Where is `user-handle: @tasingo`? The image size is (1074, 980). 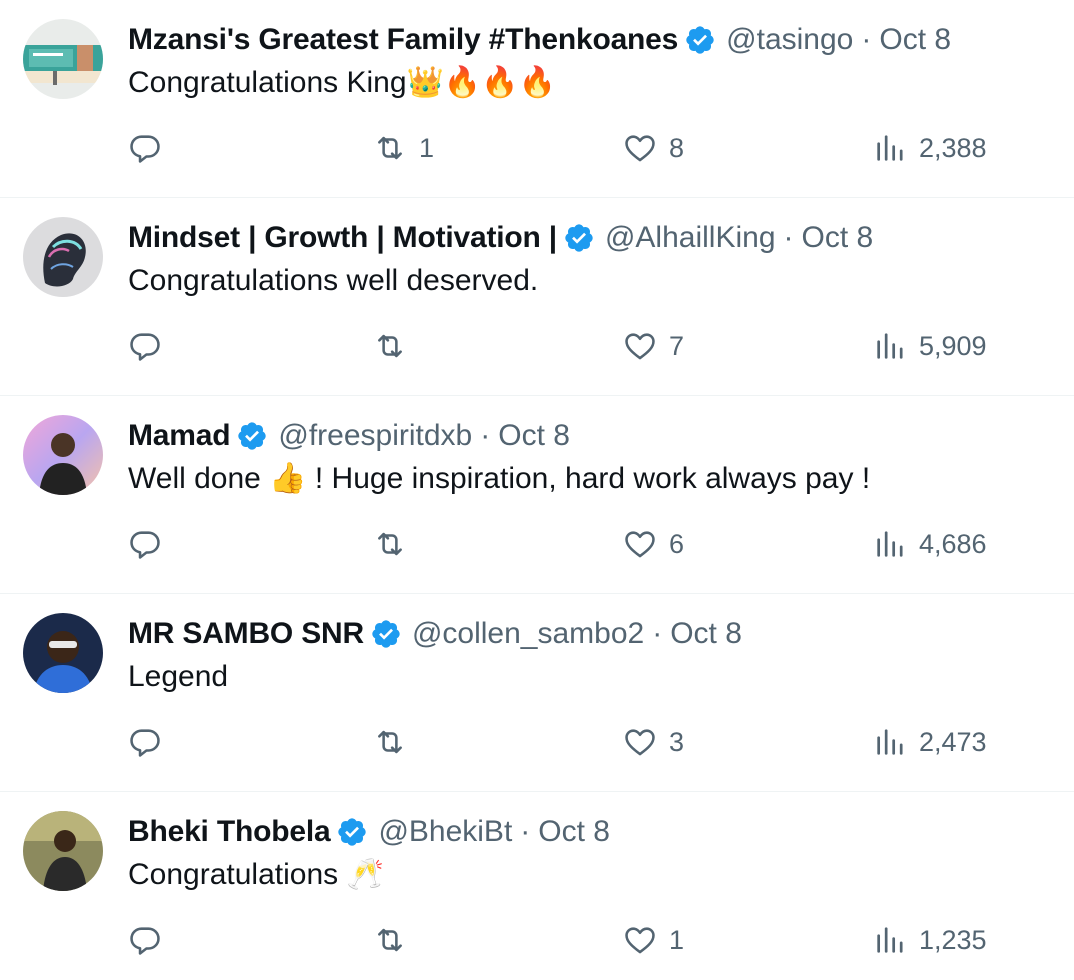 user-handle: @tasingo is located at coordinates (789, 40).